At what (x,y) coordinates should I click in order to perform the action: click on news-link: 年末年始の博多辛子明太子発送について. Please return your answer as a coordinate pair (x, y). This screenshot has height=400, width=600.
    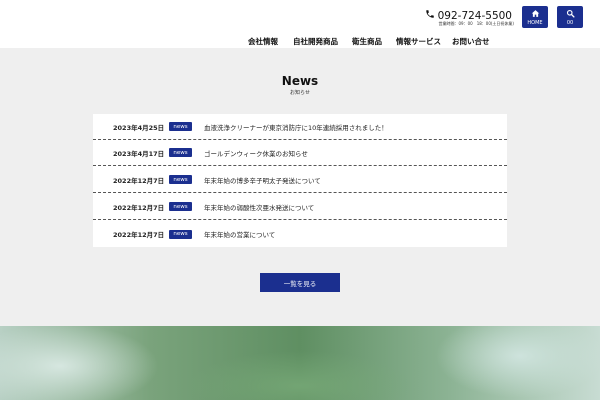
    Looking at the image, I should click on (262, 180).